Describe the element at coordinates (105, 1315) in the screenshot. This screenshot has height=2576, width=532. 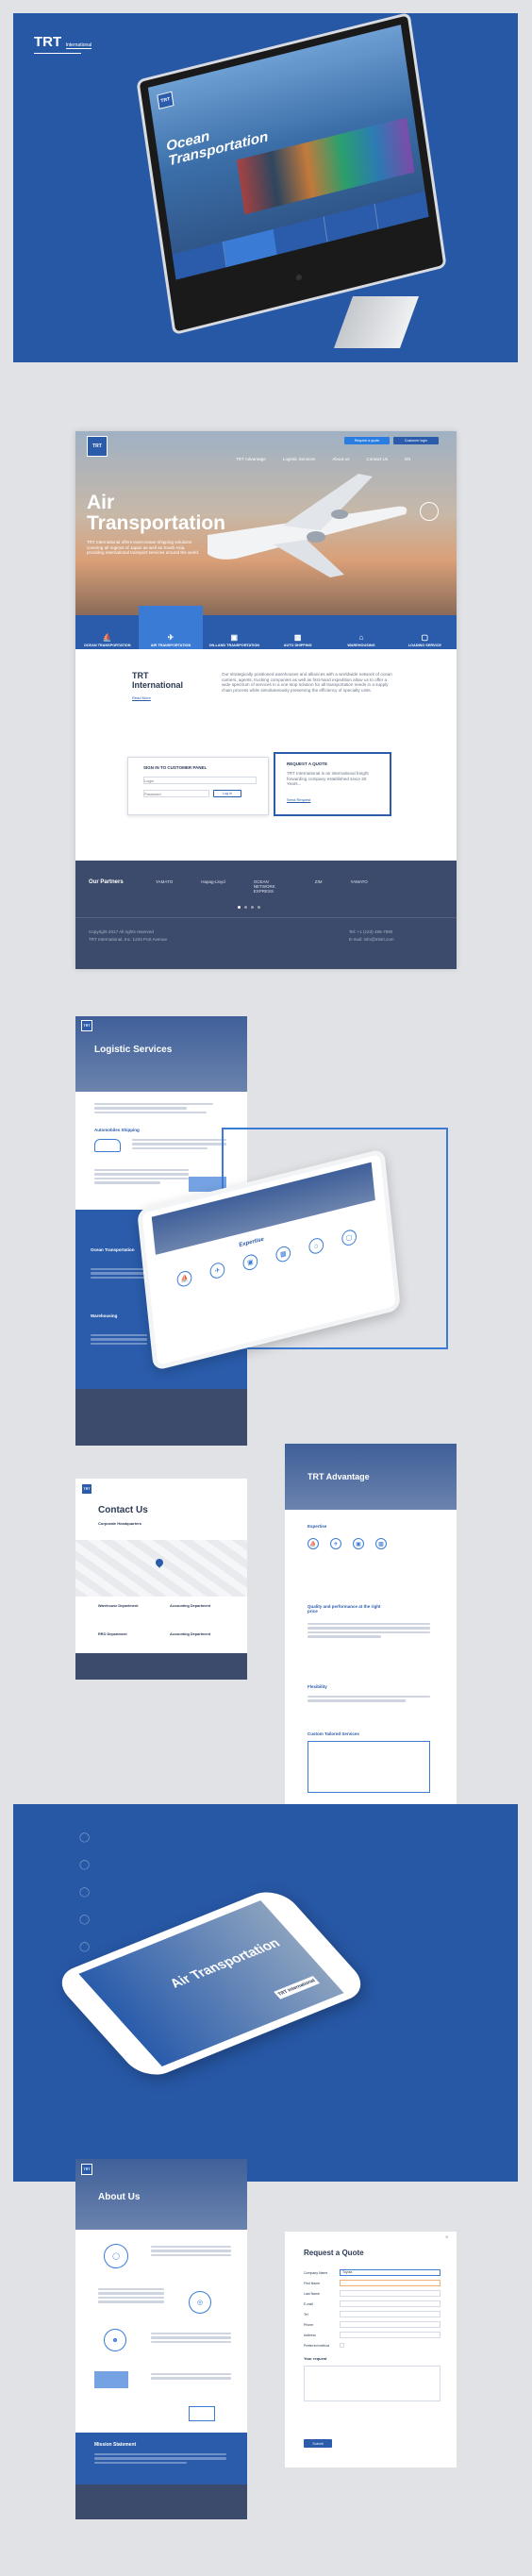
I see `warehouse-heading: Warehousing` at that location.